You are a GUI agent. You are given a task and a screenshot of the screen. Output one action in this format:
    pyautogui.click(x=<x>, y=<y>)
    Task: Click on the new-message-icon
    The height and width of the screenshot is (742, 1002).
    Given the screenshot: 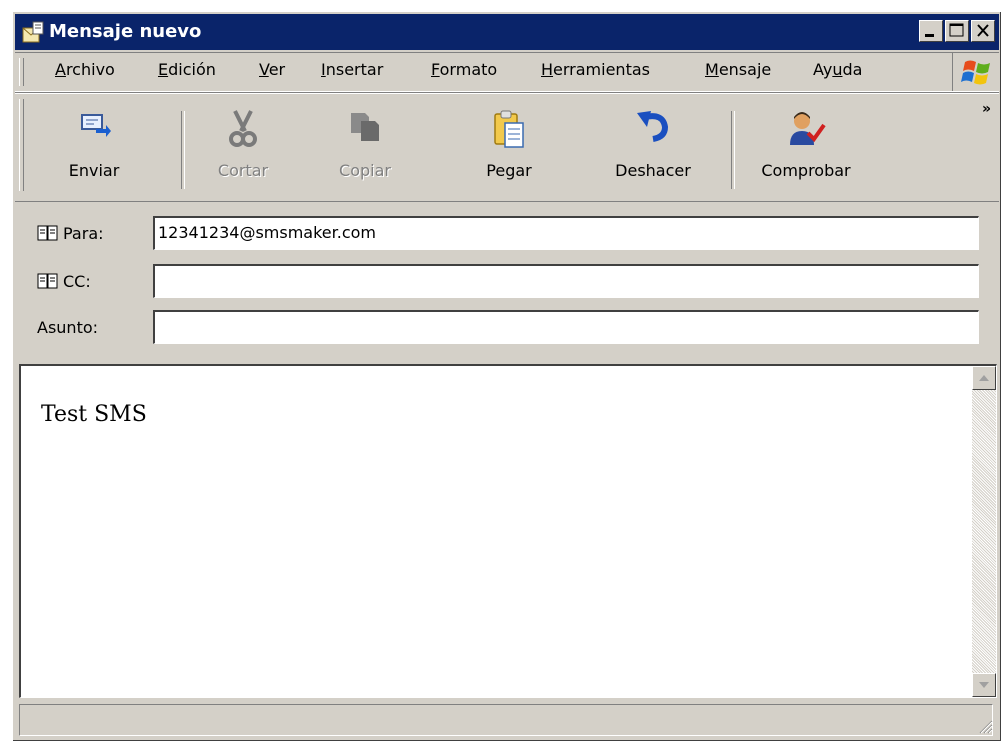 What is the action you would take?
    pyautogui.click(x=33, y=32)
    